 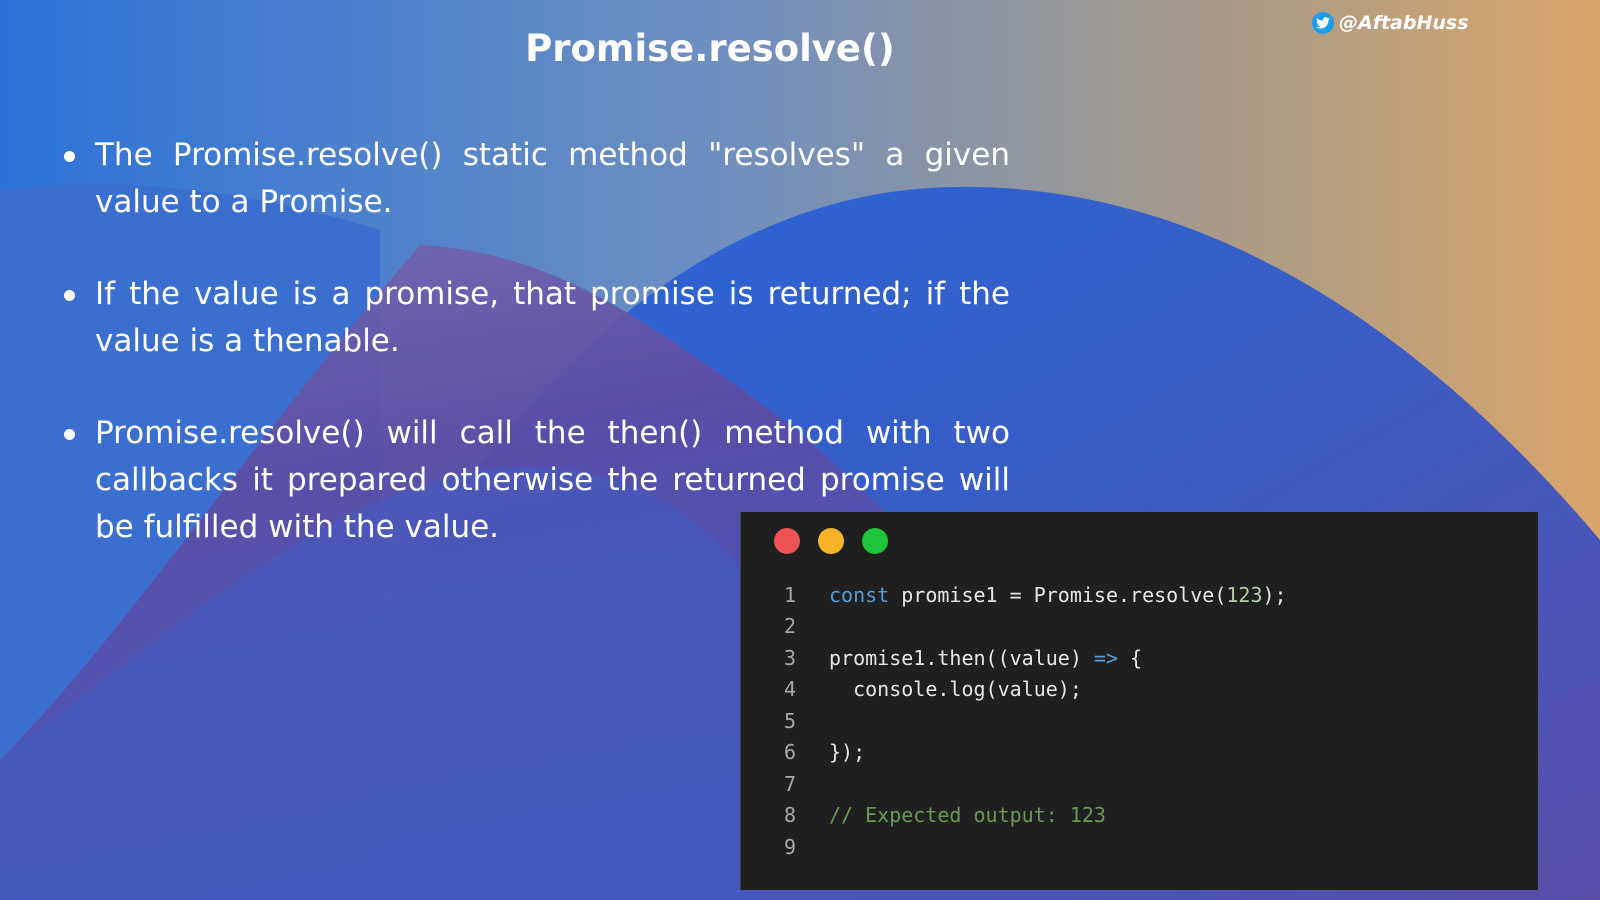 I want to click on code-line: 9, so click(x=1014, y=847).